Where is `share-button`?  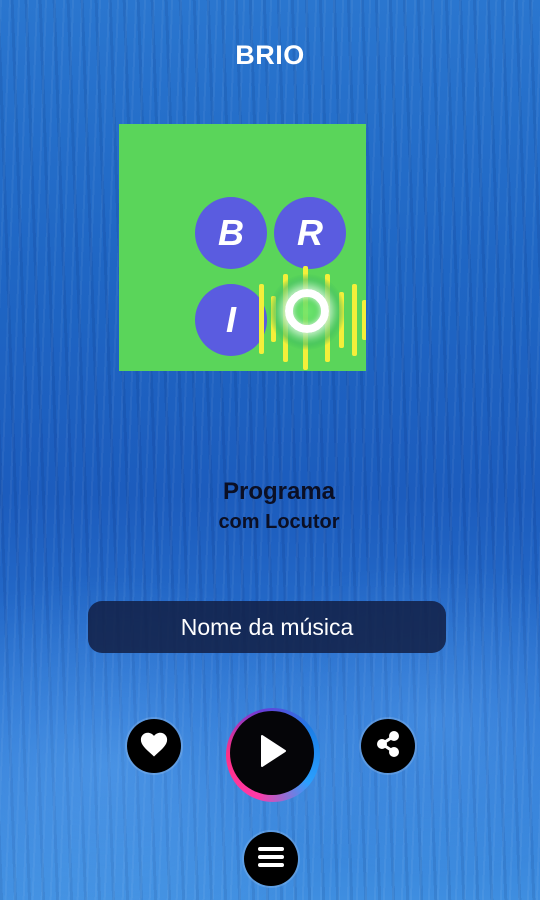 share-button is located at coordinates (388, 746).